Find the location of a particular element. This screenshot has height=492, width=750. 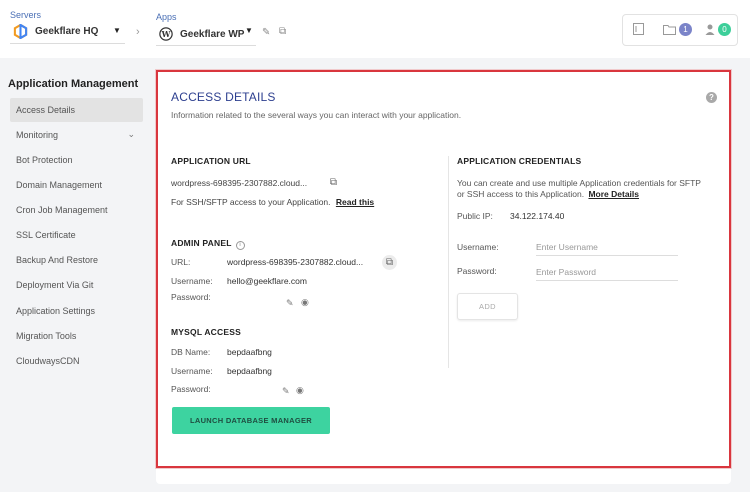

sidebar-item-application-settings: Application Settings is located at coordinates (76, 311).